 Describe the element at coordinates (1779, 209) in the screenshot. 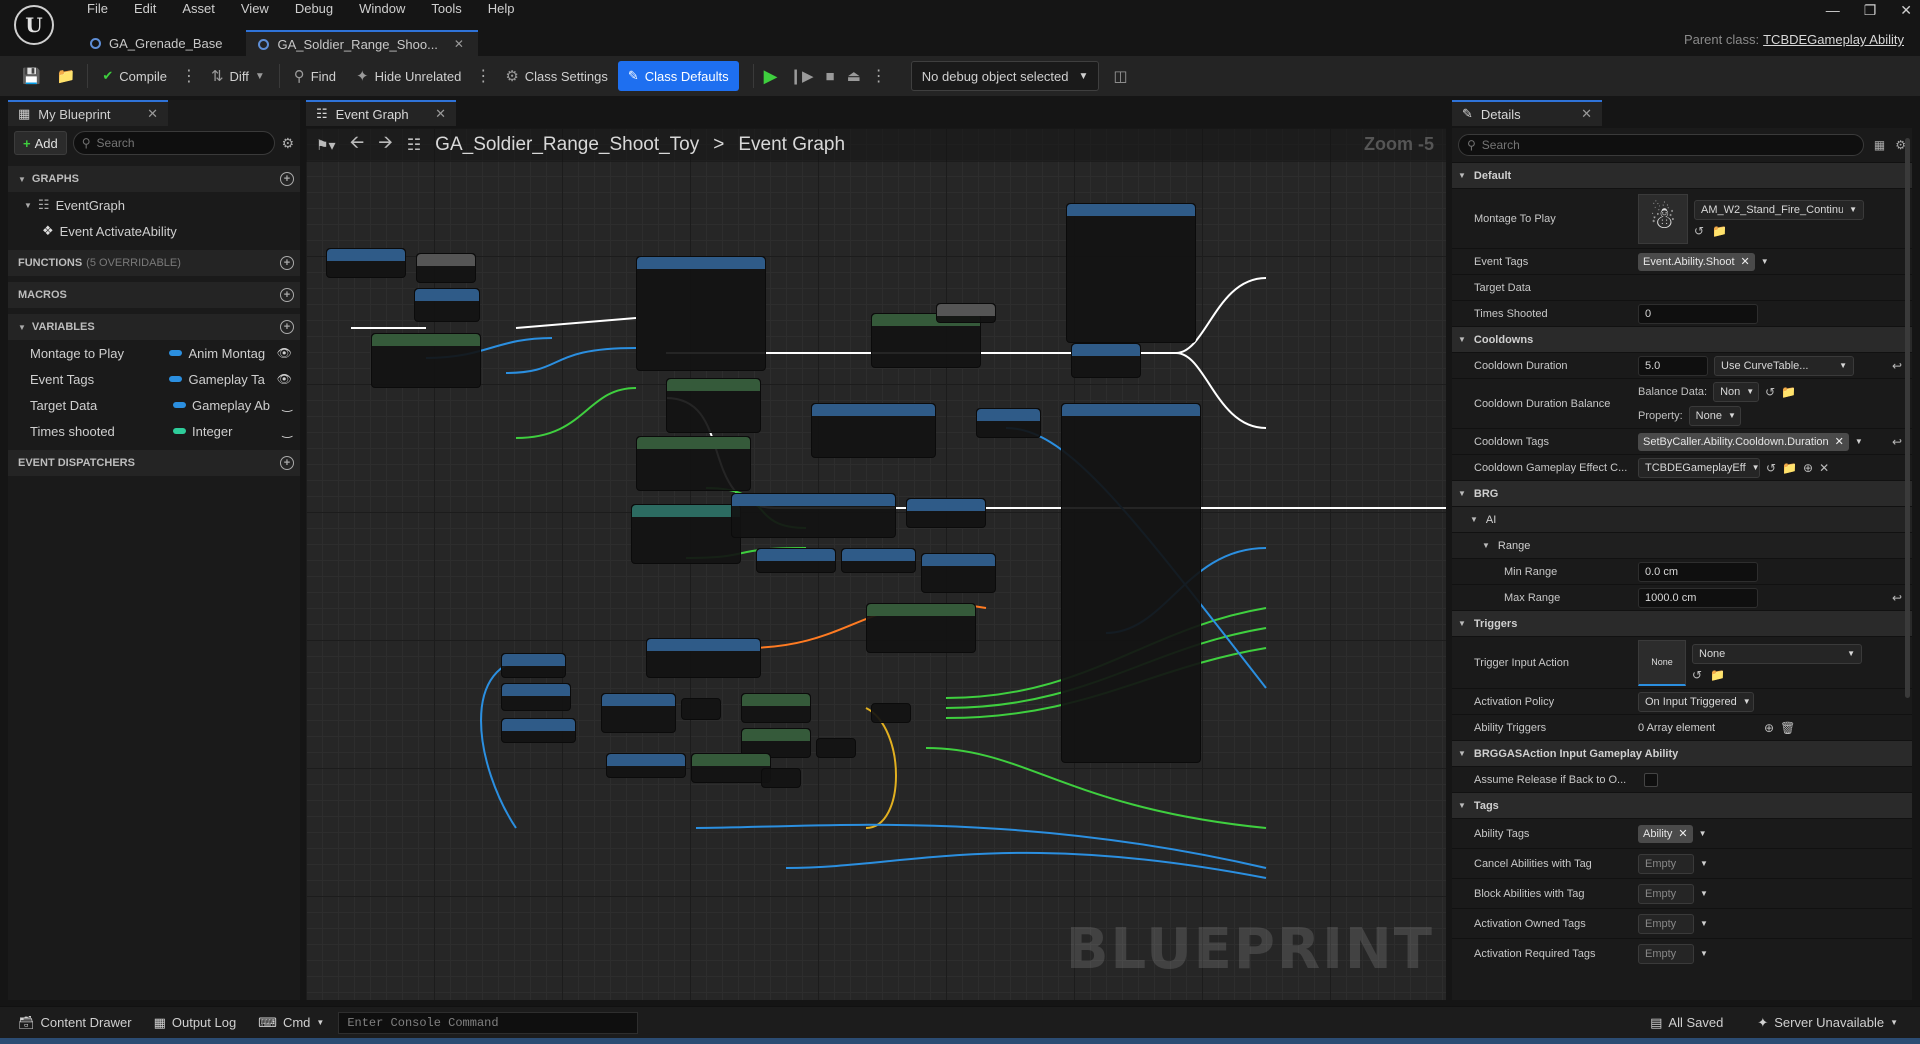

I see `montage-asset-picker: AM_W2_Stand_Fire_Continuc ▼` at that location.